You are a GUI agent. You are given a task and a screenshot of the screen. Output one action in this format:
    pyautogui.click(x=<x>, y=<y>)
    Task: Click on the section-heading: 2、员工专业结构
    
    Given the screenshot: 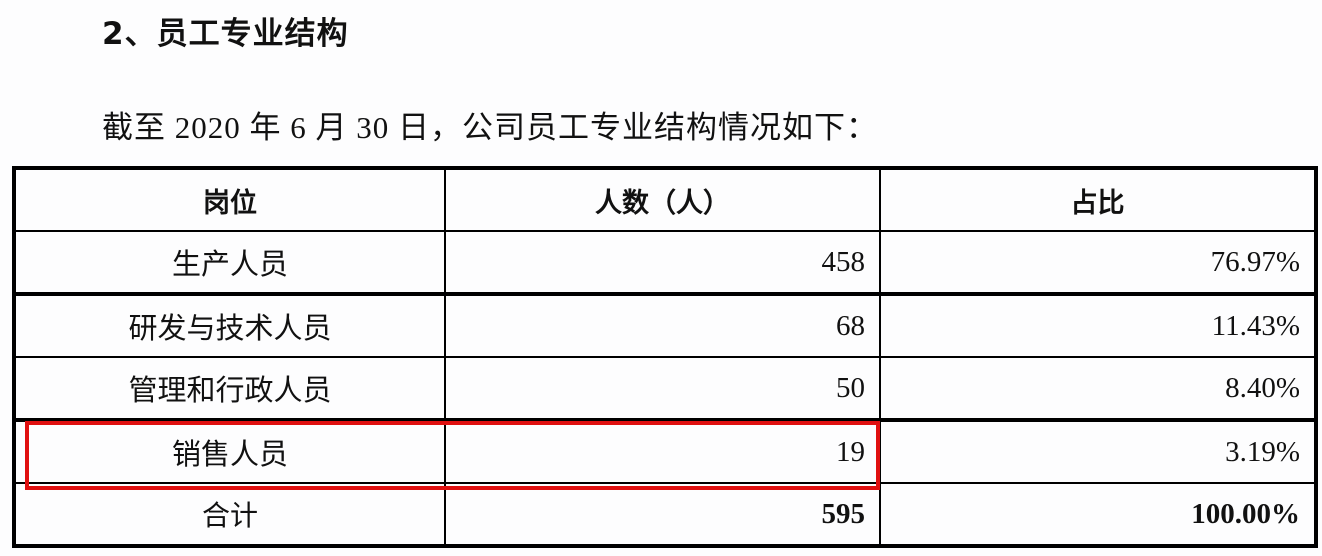 What is the action you would take?
    pyautogui.click(x=225, y=34)
    